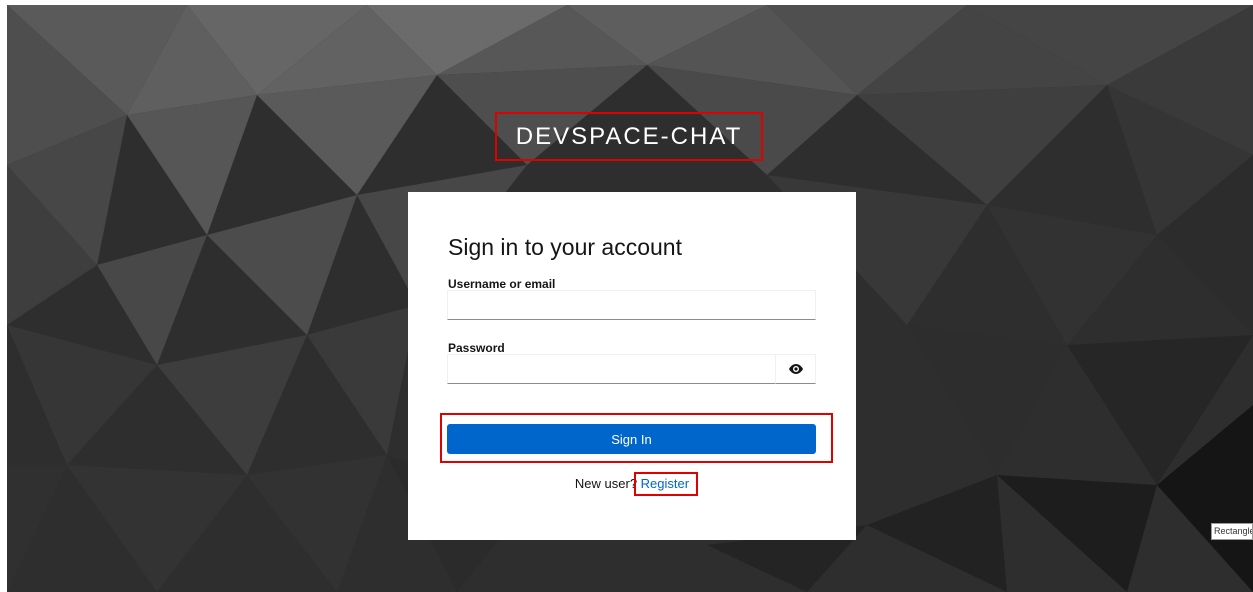 The width and height of the screenshot is (1253, 592). What do you see at coordinates (476, 348) in the screenshot?
I see `password-label: Password` at bounding box center [476, 348].